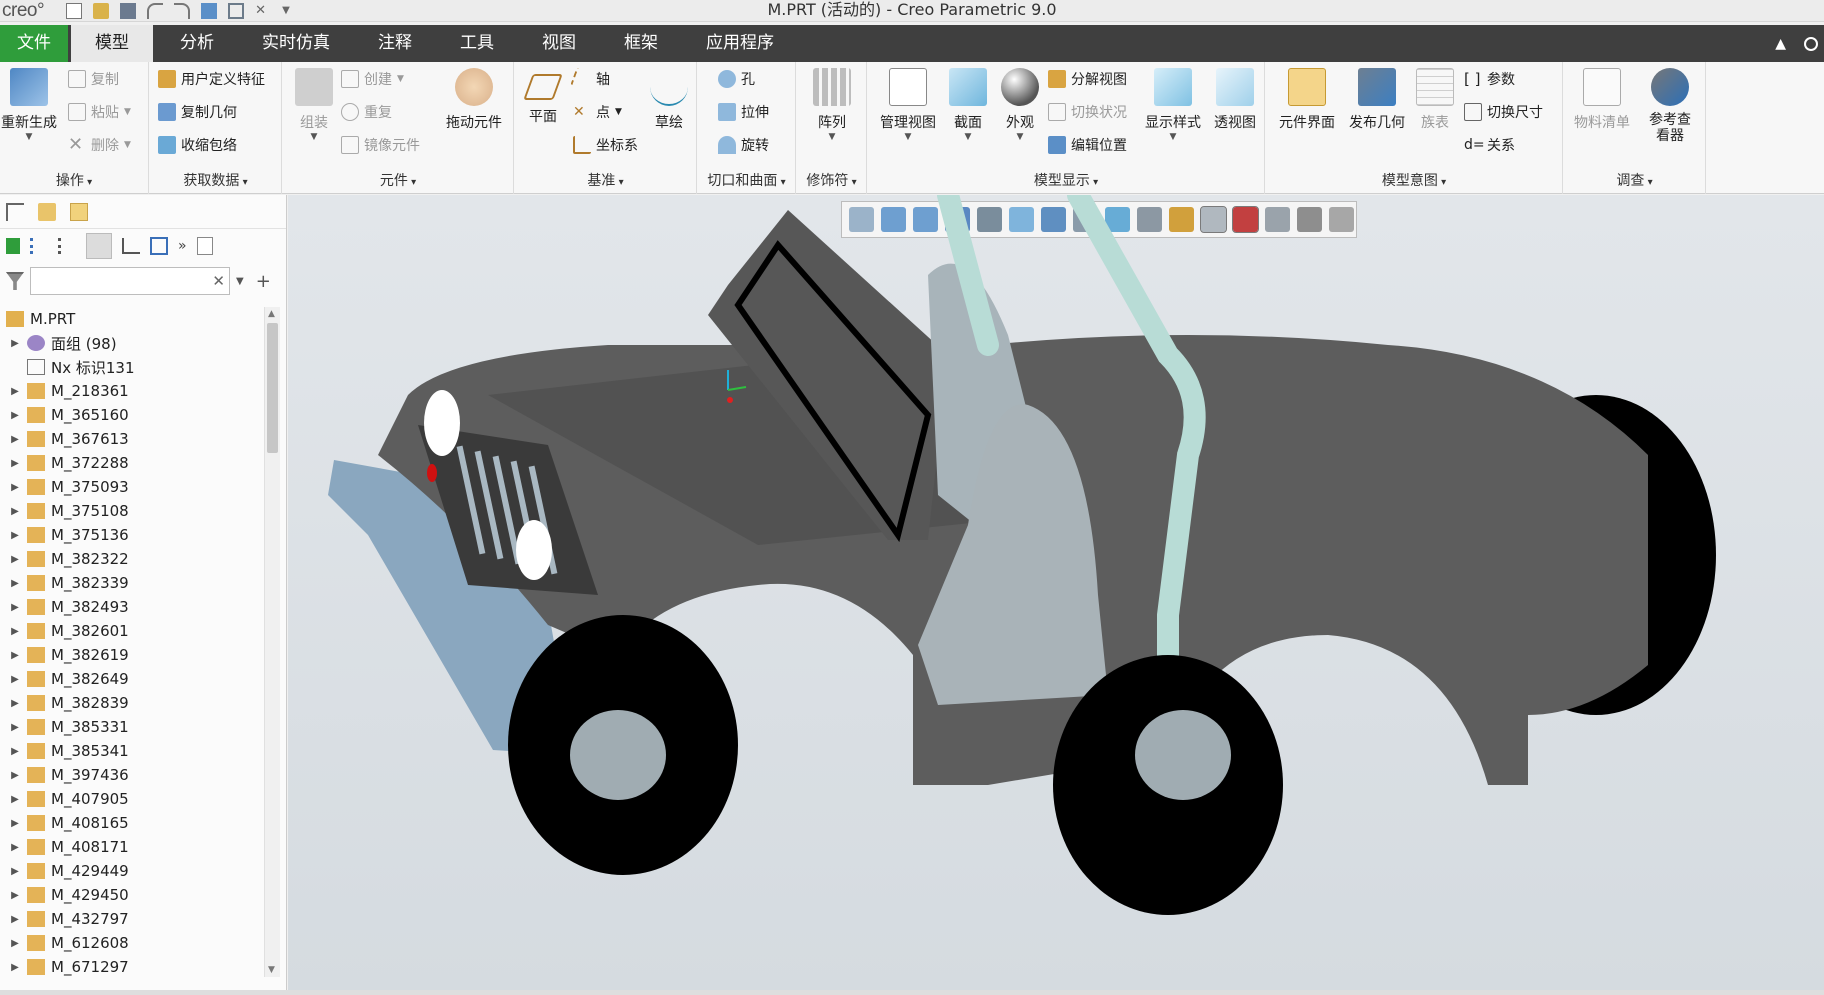  What do you see at coordinates (155, 10) in the screenshot?
I see `undo-icon` at bounding box center [155, 10].